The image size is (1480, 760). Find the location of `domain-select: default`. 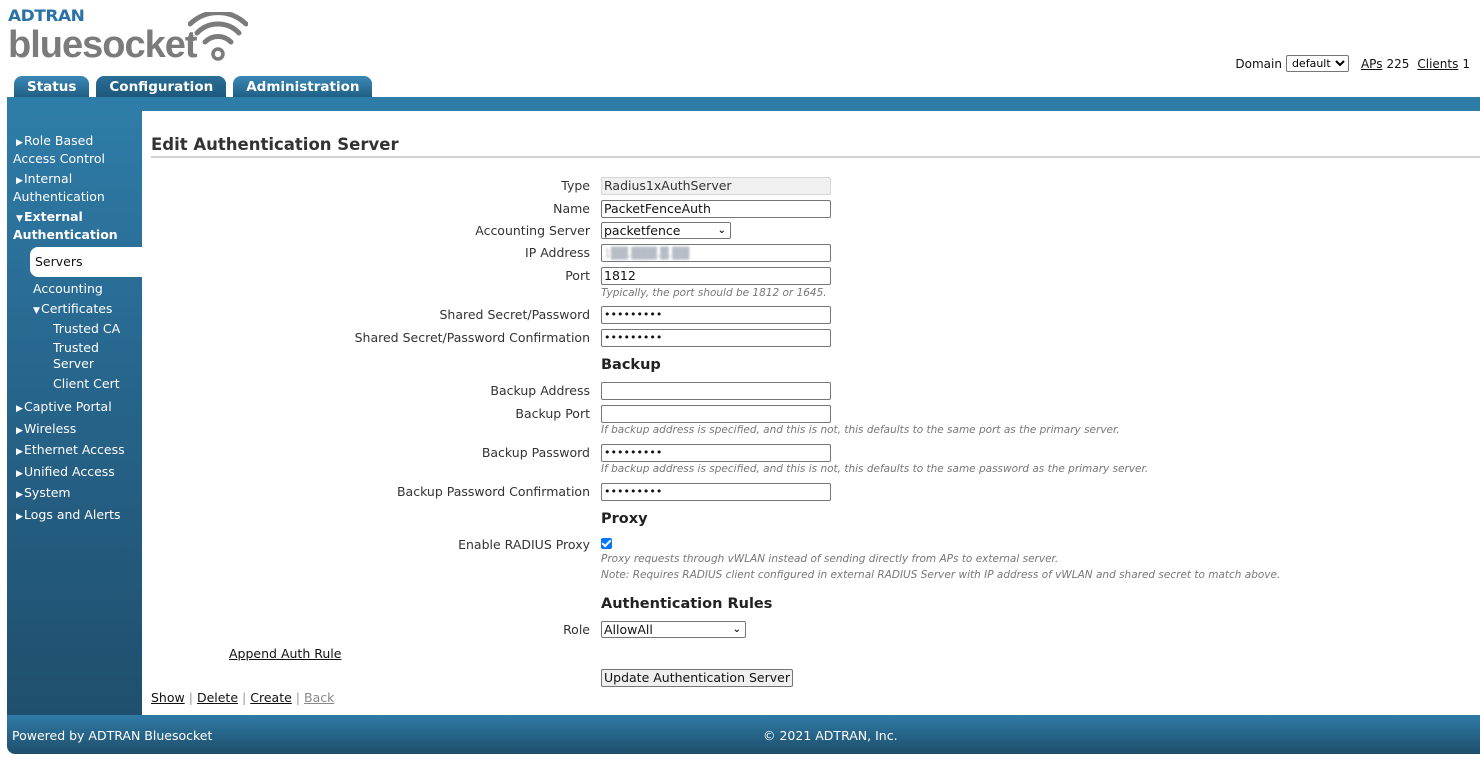

domain-select: default is located at coordinates (1317, 63).